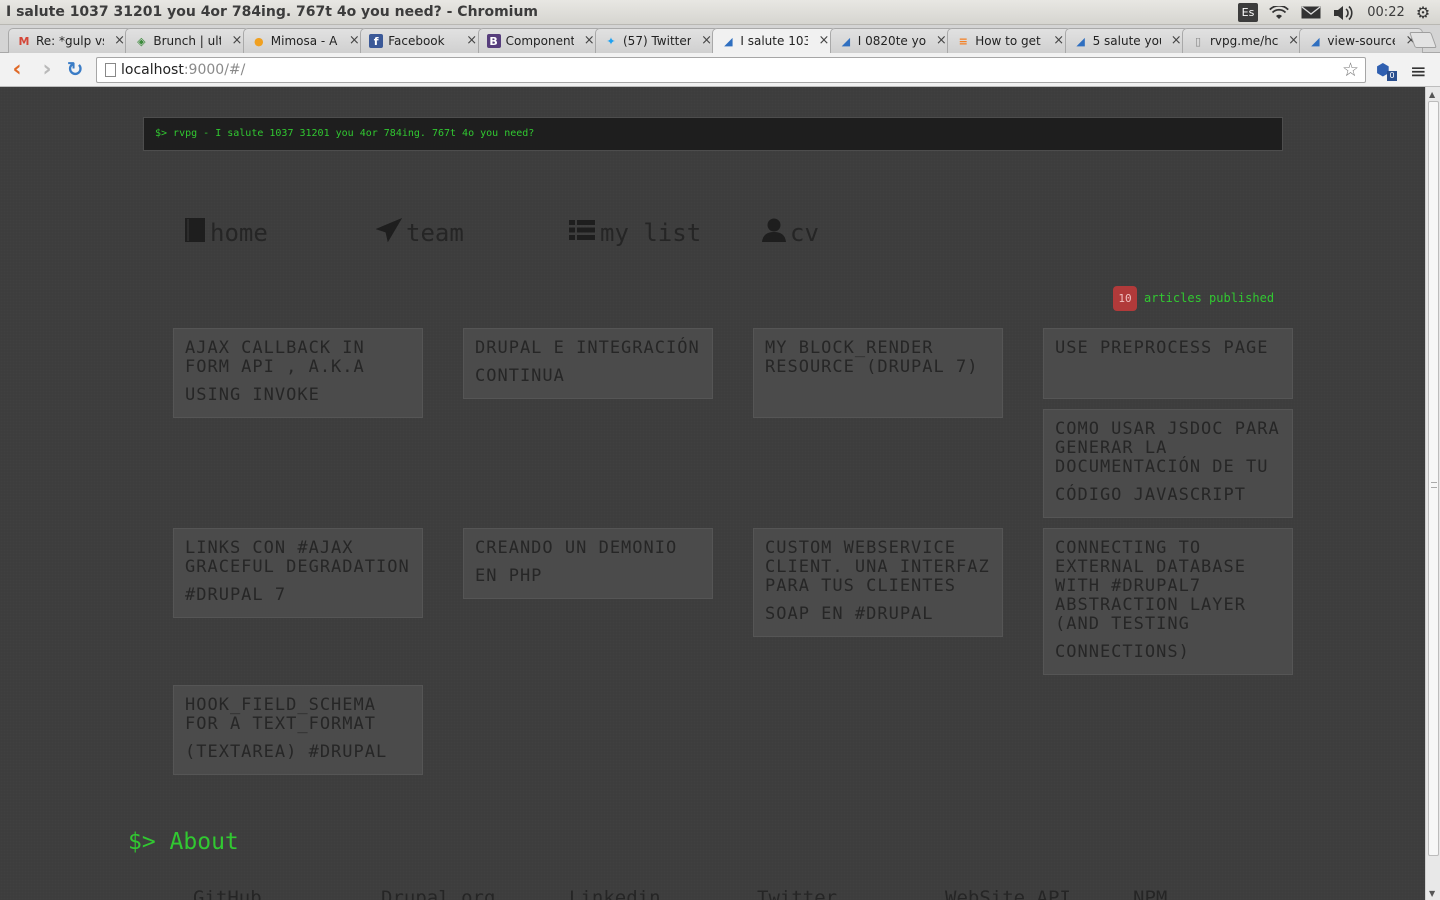 Image resolution: width=1440 pixels, height=900 pixels. I want to click on article-card: USE PREPROCESS PAGE, so click(1168, 363).